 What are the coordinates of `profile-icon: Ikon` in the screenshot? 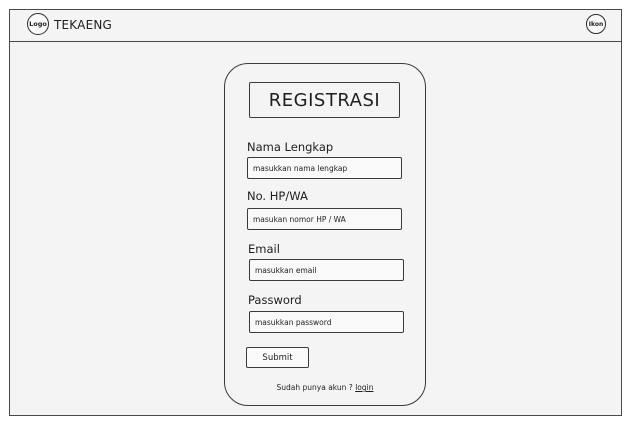 It's located at (596, 24).